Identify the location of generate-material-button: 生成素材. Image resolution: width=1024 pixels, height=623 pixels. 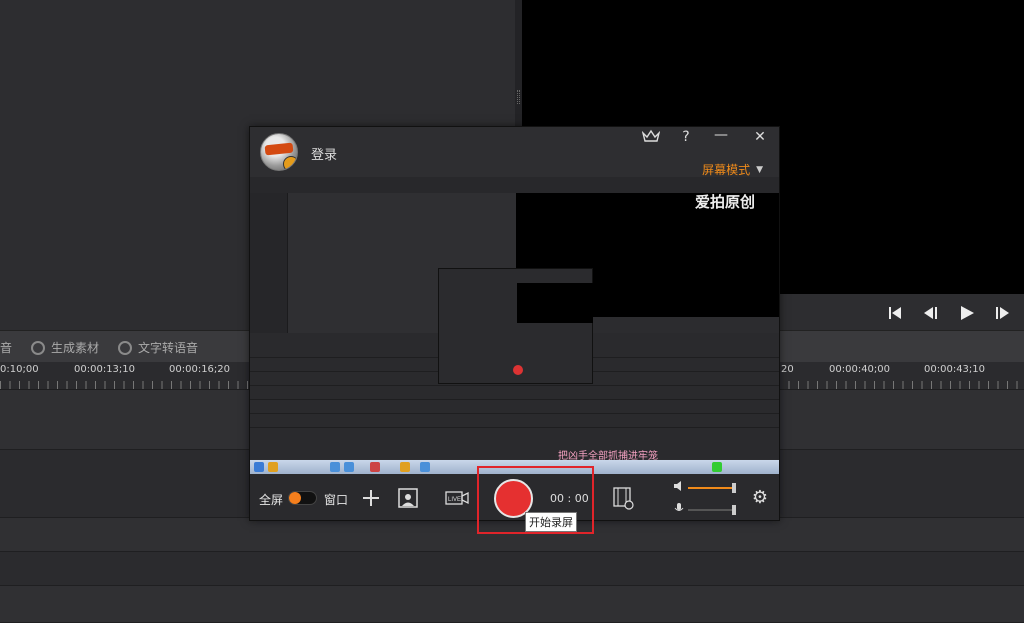
(65, 347).